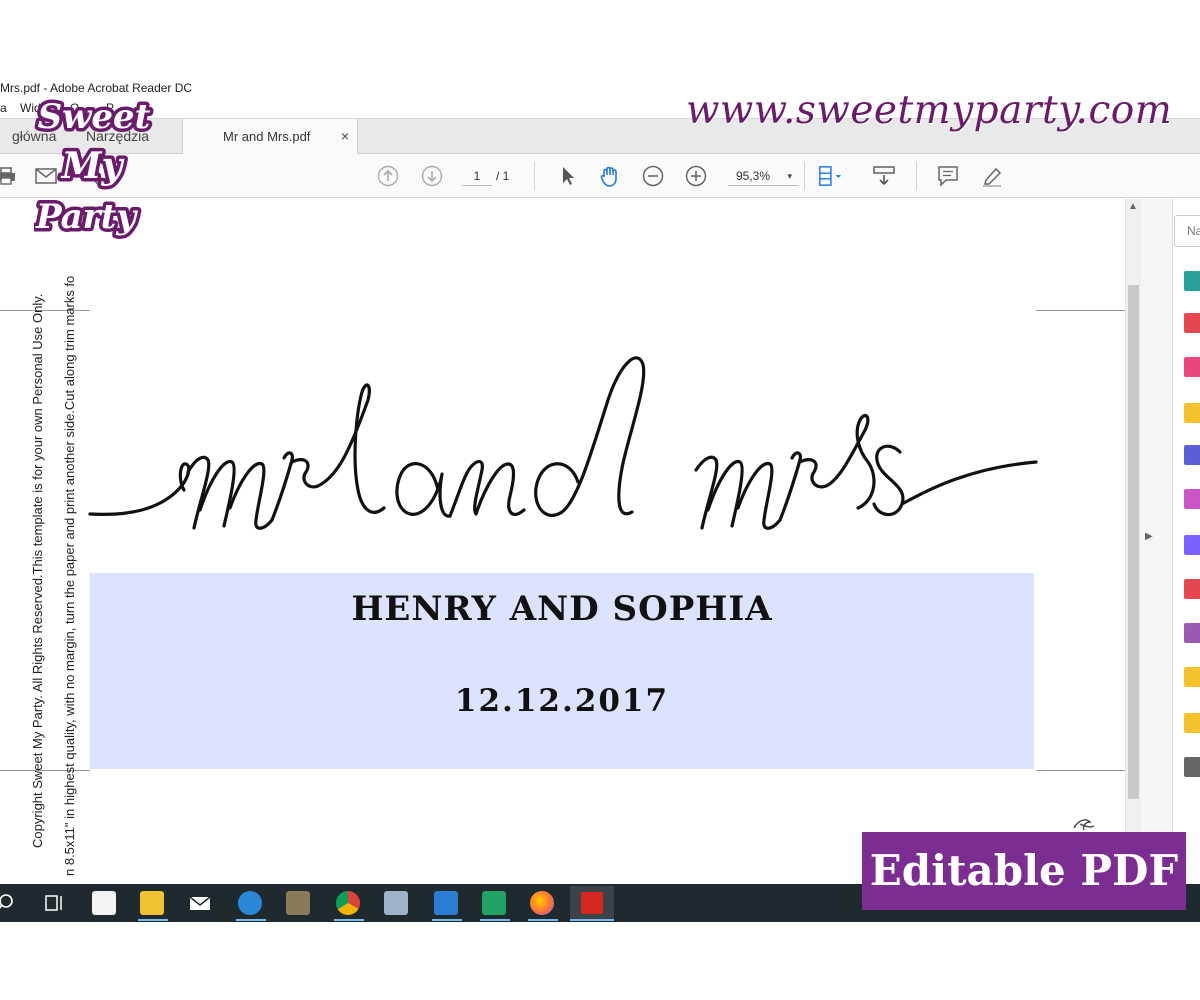  What do you see at coordinates (503, 176) in the screenshot?
I see `page-total: / 1` at bounding box center [503, 176].